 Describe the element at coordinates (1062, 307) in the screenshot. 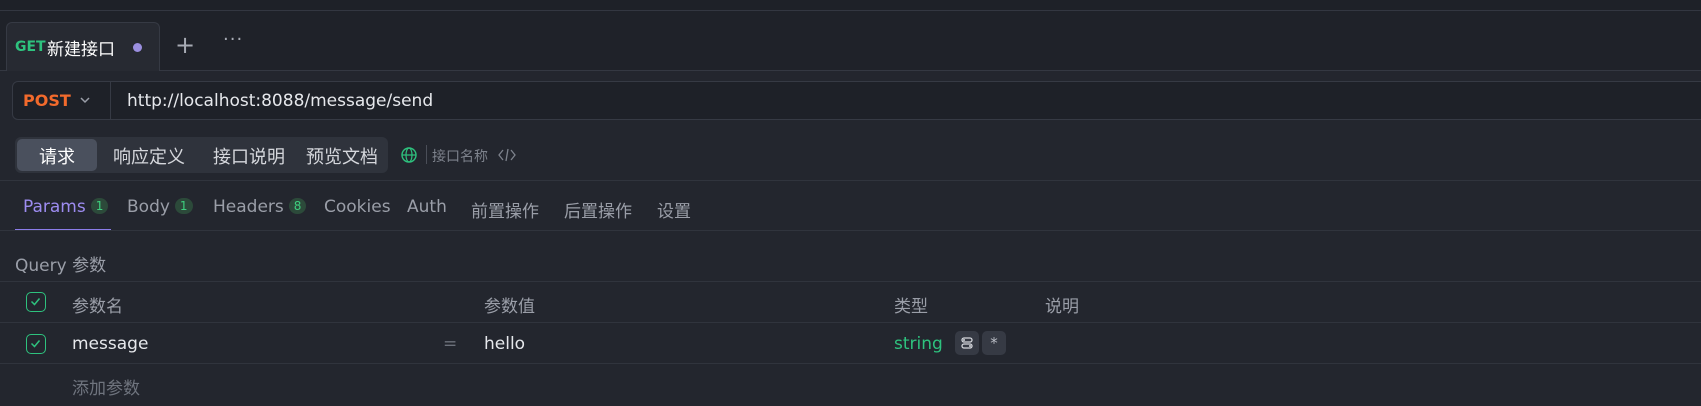

I see `column-header-description: 说明` at that location.